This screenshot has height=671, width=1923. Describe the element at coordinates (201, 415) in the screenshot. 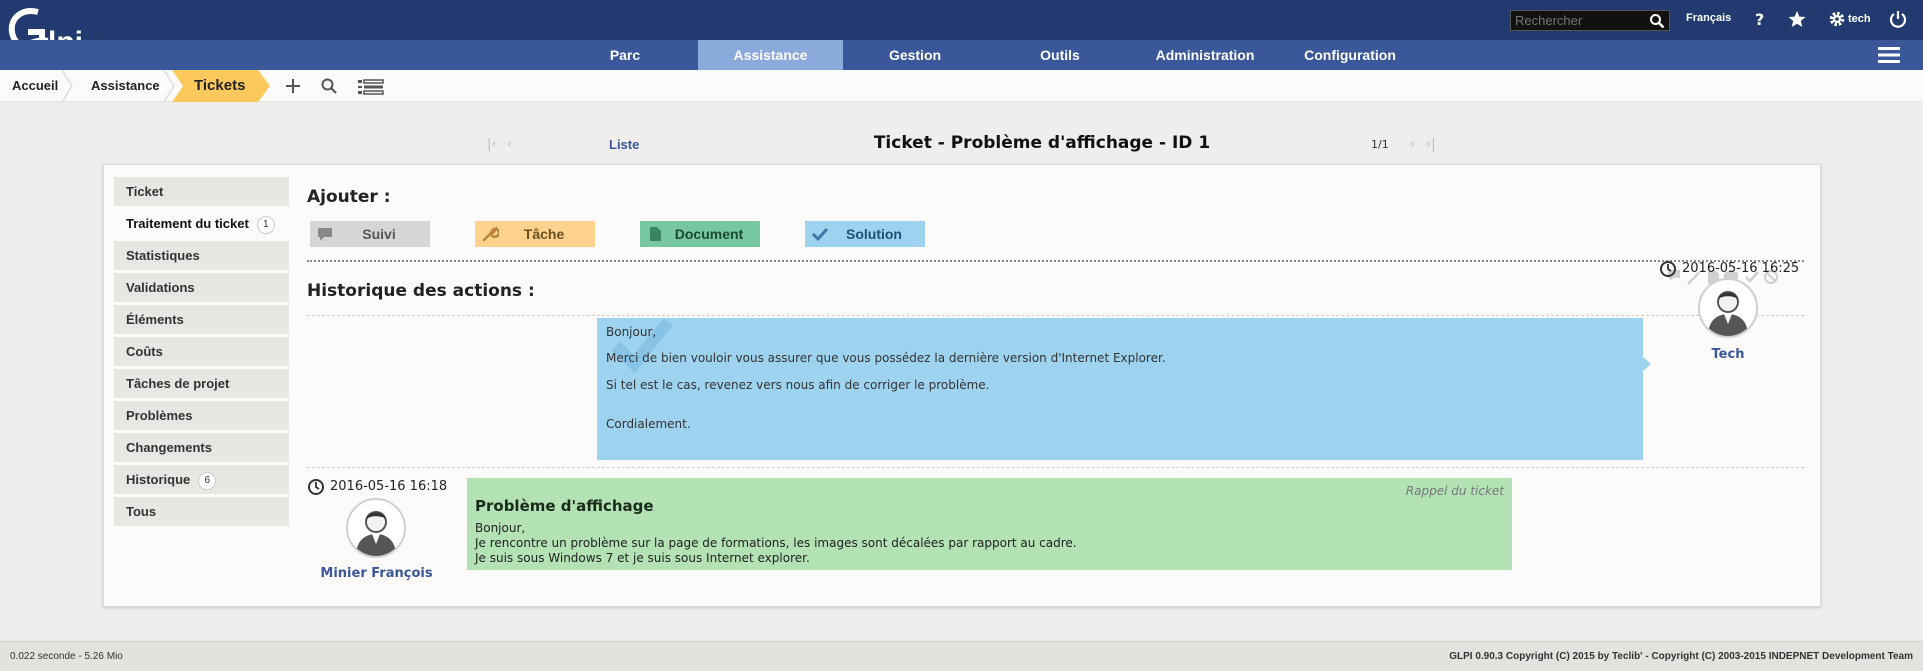

I see `tab-problemes: Problèmes` at that location.